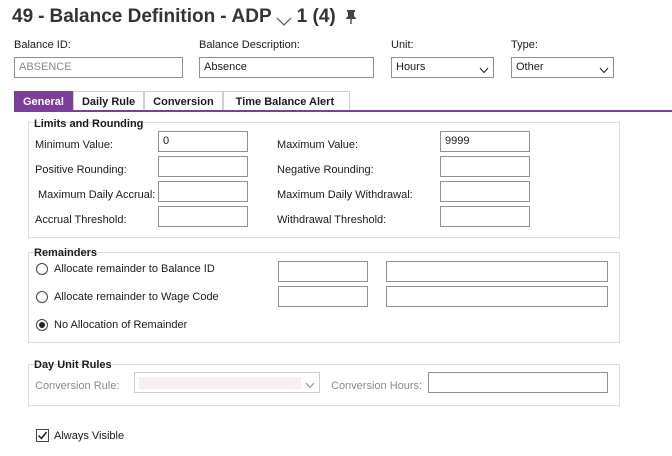  What do you see at coordinates (343, 111) in the screenshot?
I see `tab-underline` at bounding box center [343, 111].